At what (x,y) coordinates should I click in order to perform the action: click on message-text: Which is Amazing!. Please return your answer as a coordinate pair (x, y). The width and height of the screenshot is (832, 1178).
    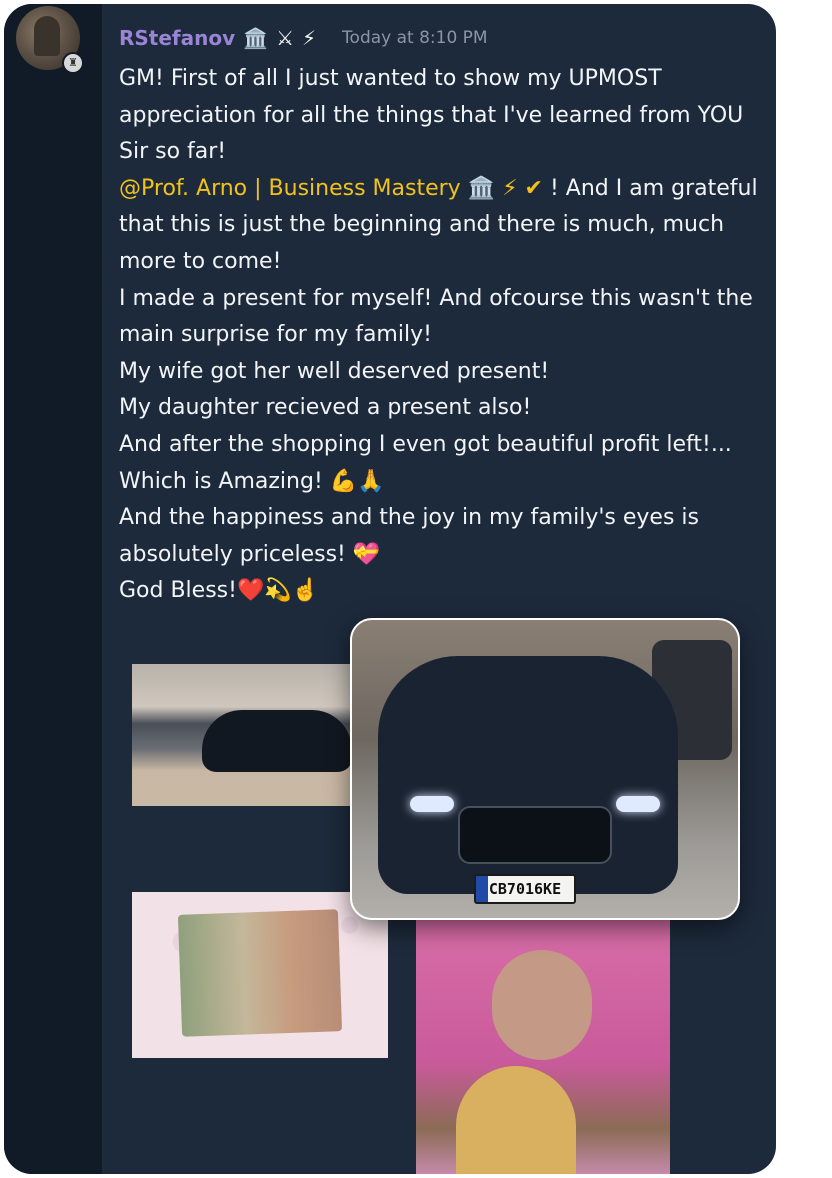
    Looking at the image, I should click on (221, 481).